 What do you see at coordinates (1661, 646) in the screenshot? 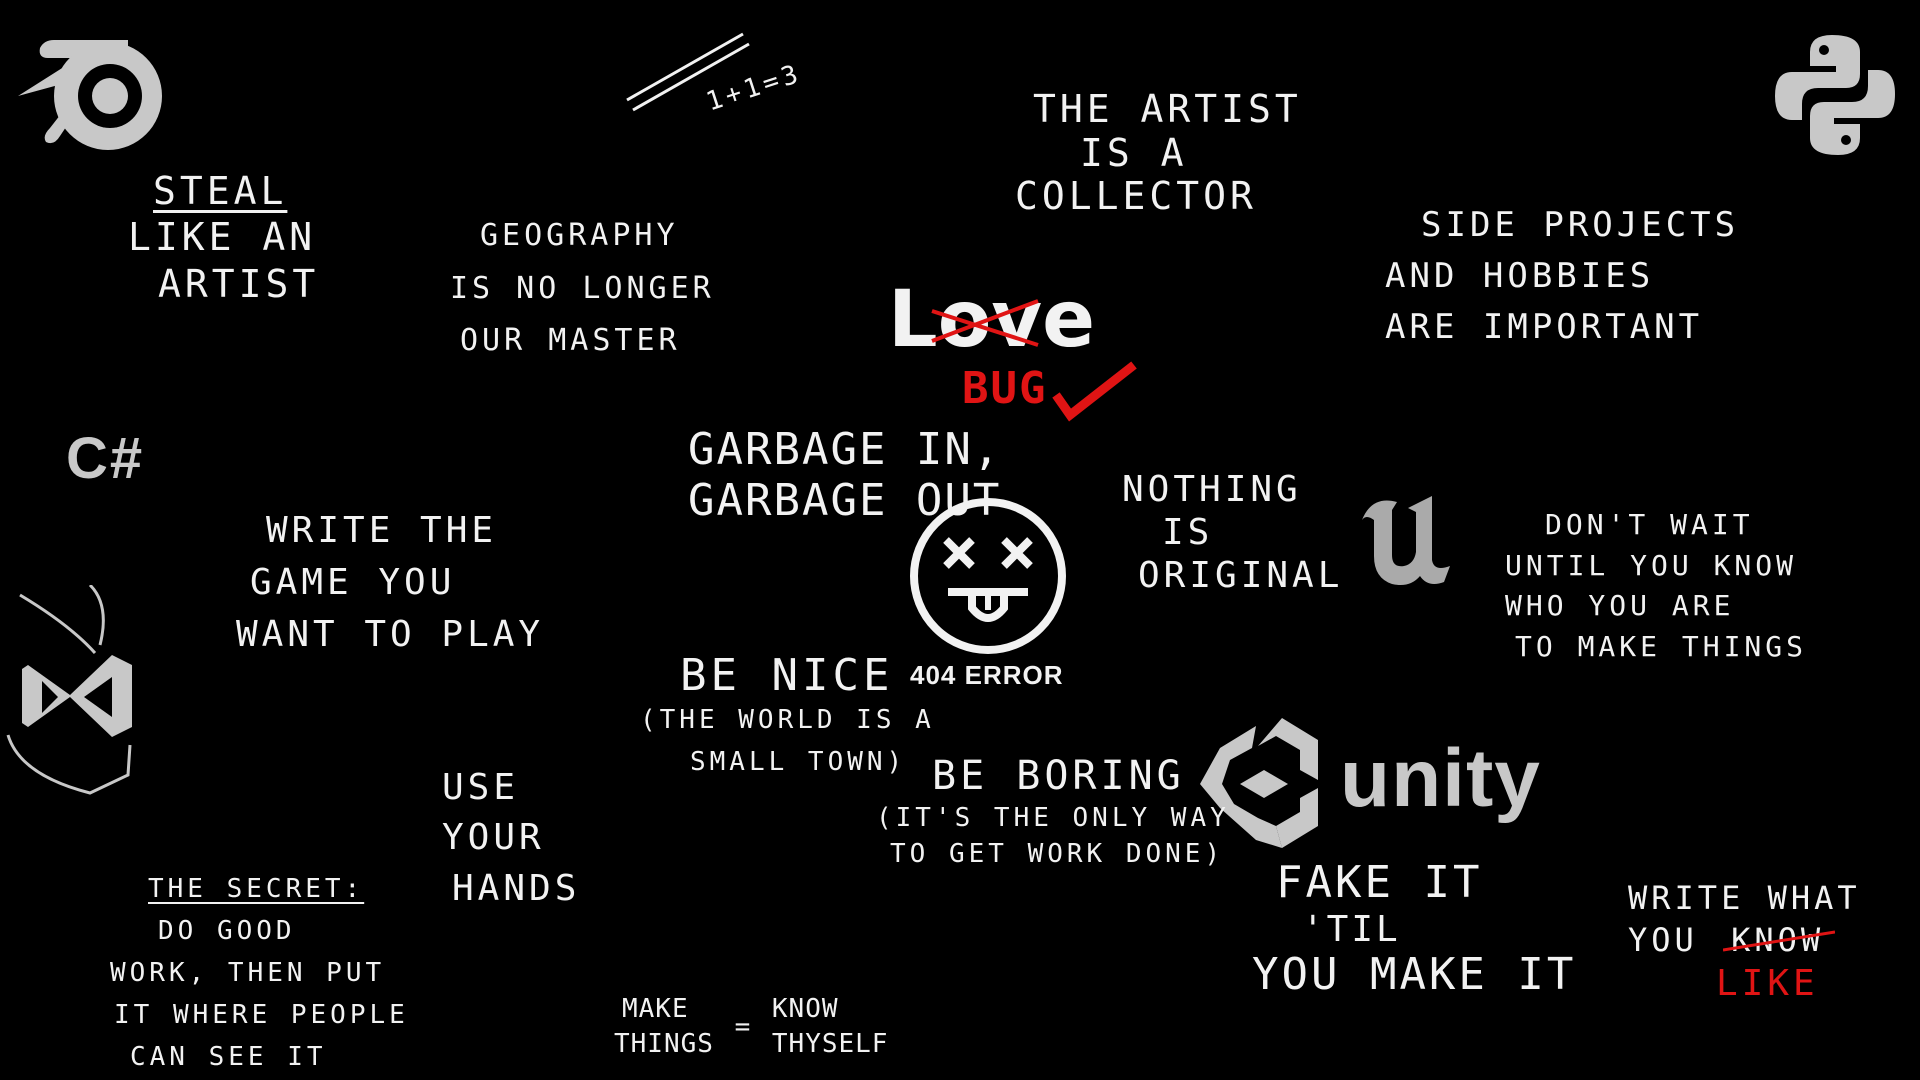
I see `quote-line: TO MAKE THINGS` at bounding box center [1661, 646].